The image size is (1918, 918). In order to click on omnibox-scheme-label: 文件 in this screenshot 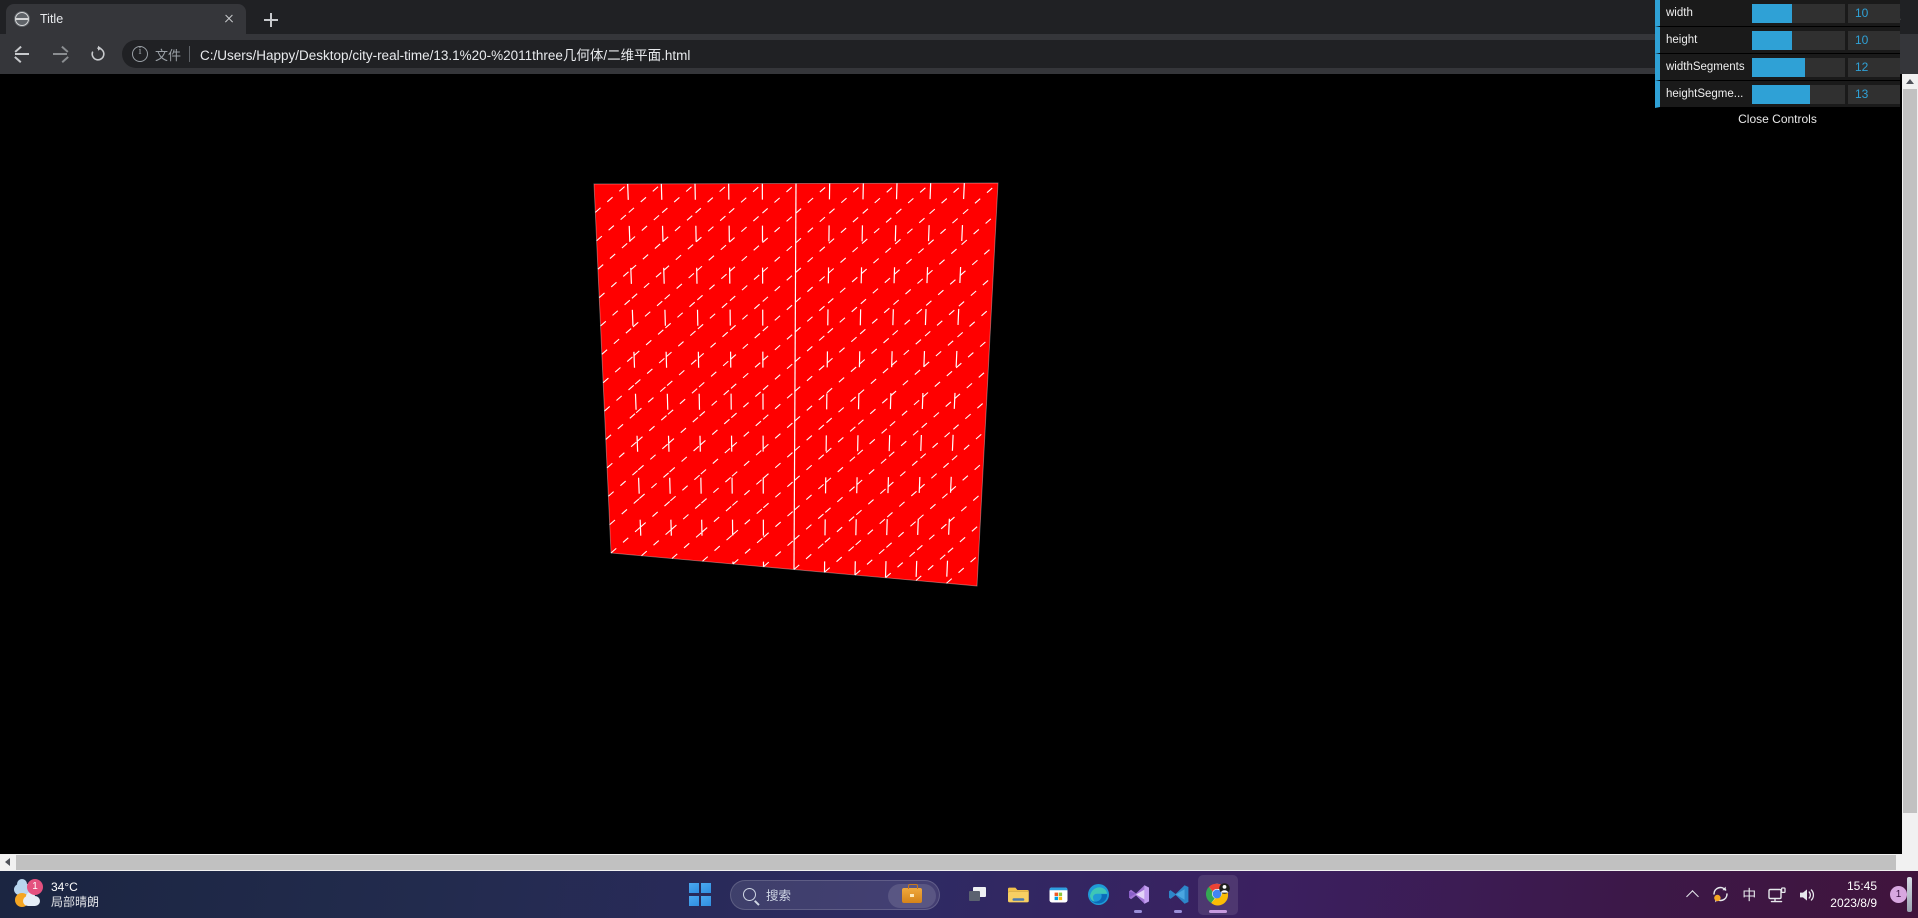, I will do `click(168, 55)`.